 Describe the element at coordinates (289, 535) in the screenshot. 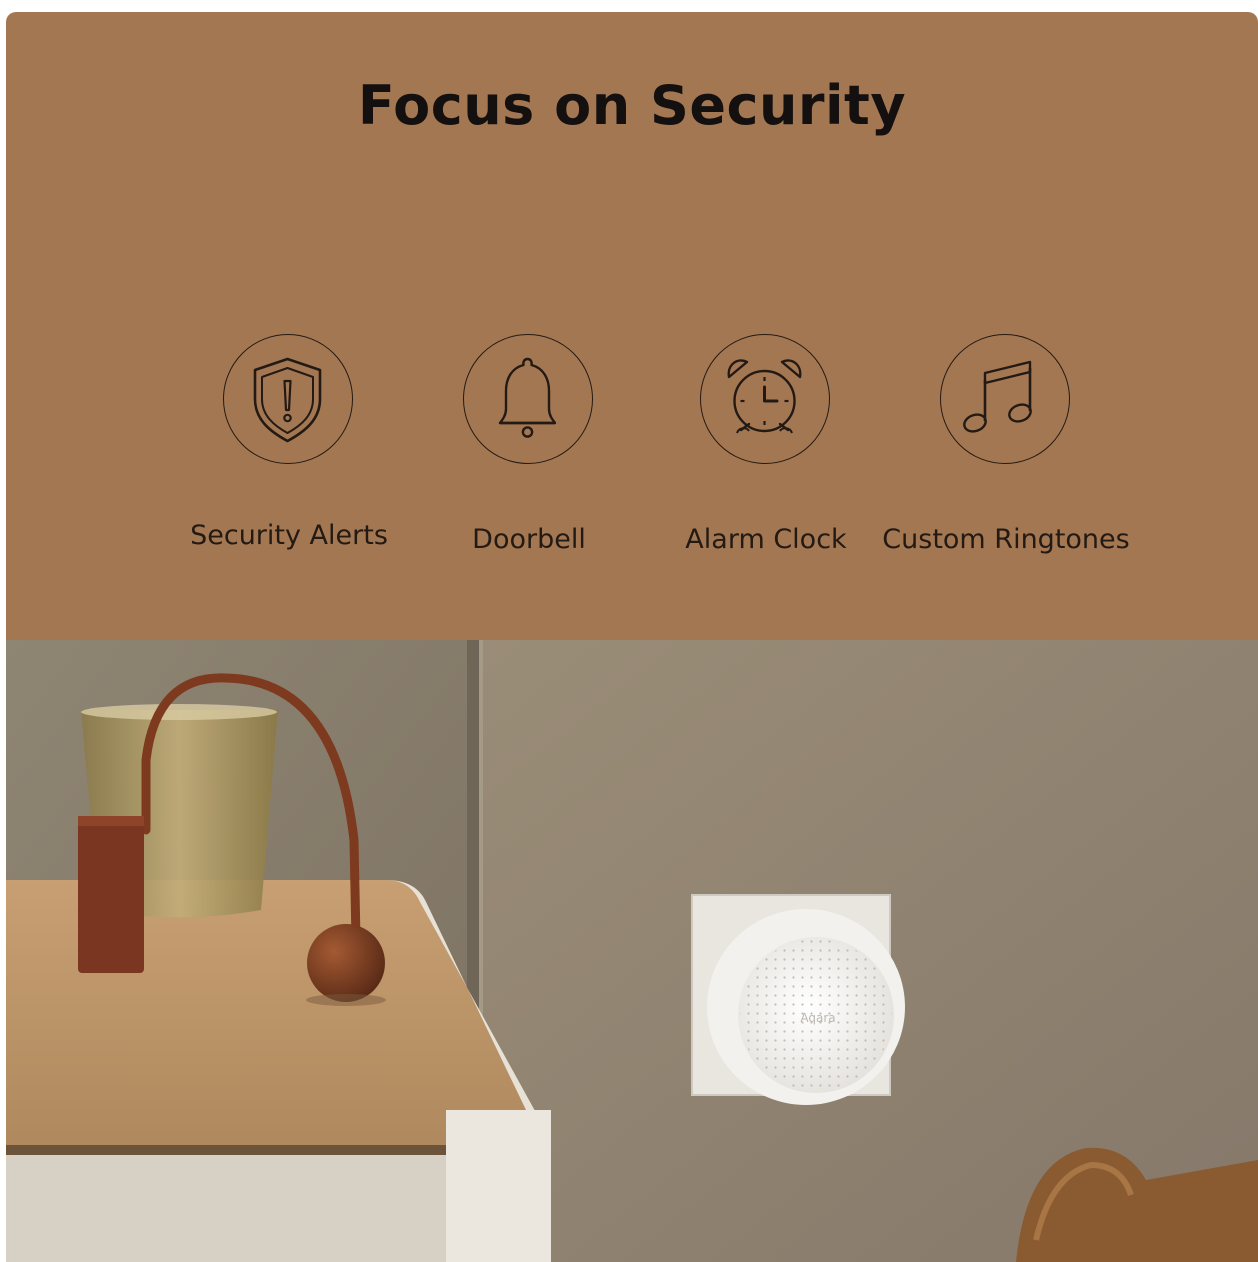

I see `feature-label: Security Alerts` at that location.